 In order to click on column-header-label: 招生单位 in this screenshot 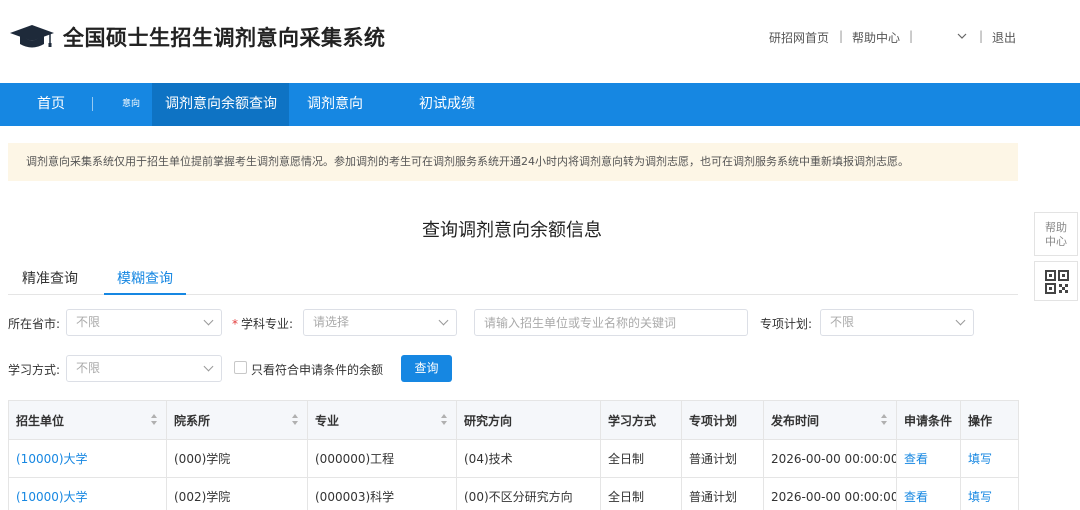, I will do `click(40, 420)`.